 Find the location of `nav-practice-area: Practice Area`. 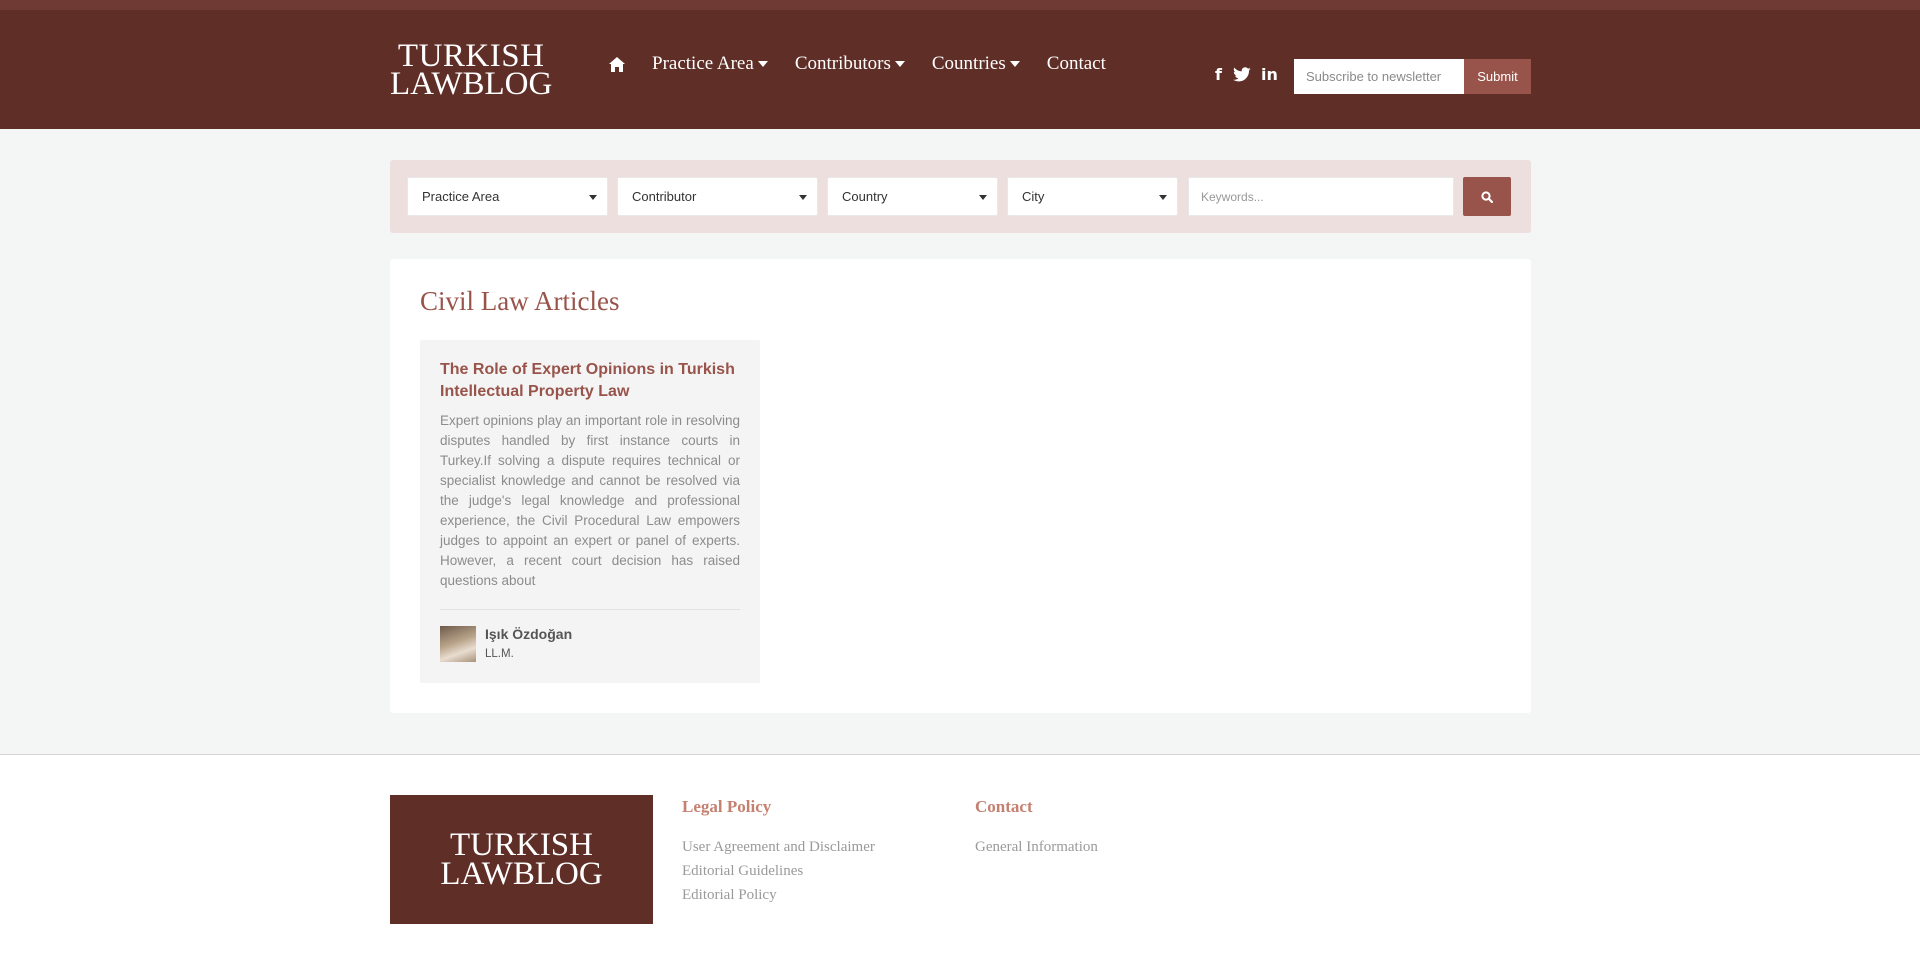

nav-practice-area: Practice Area is located at coordinates (710, 64).